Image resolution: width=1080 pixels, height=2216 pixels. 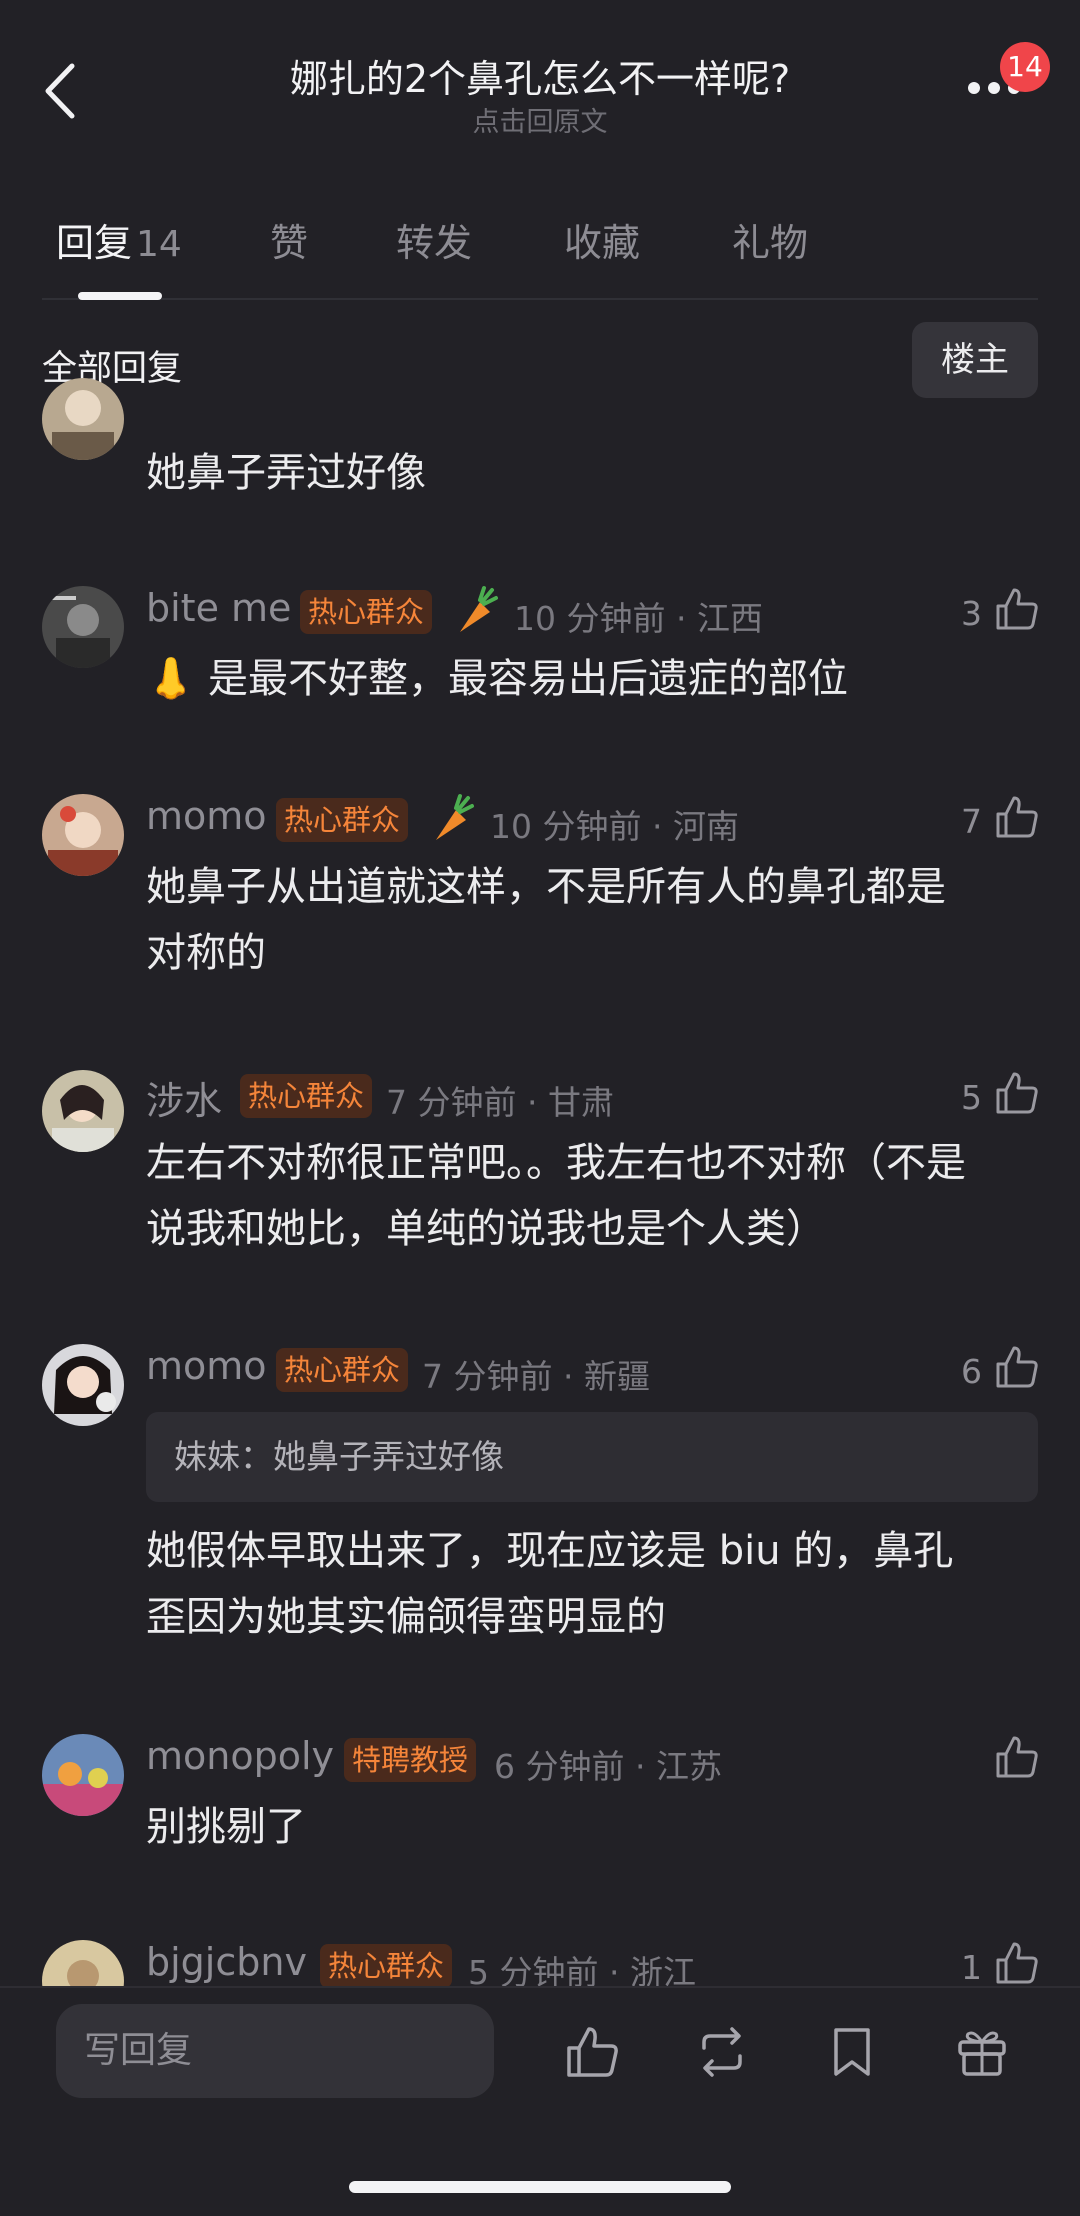 I want to click on comment-content: 是最不好整，最容易出后遗症的部位, so click(x=528, y=679).